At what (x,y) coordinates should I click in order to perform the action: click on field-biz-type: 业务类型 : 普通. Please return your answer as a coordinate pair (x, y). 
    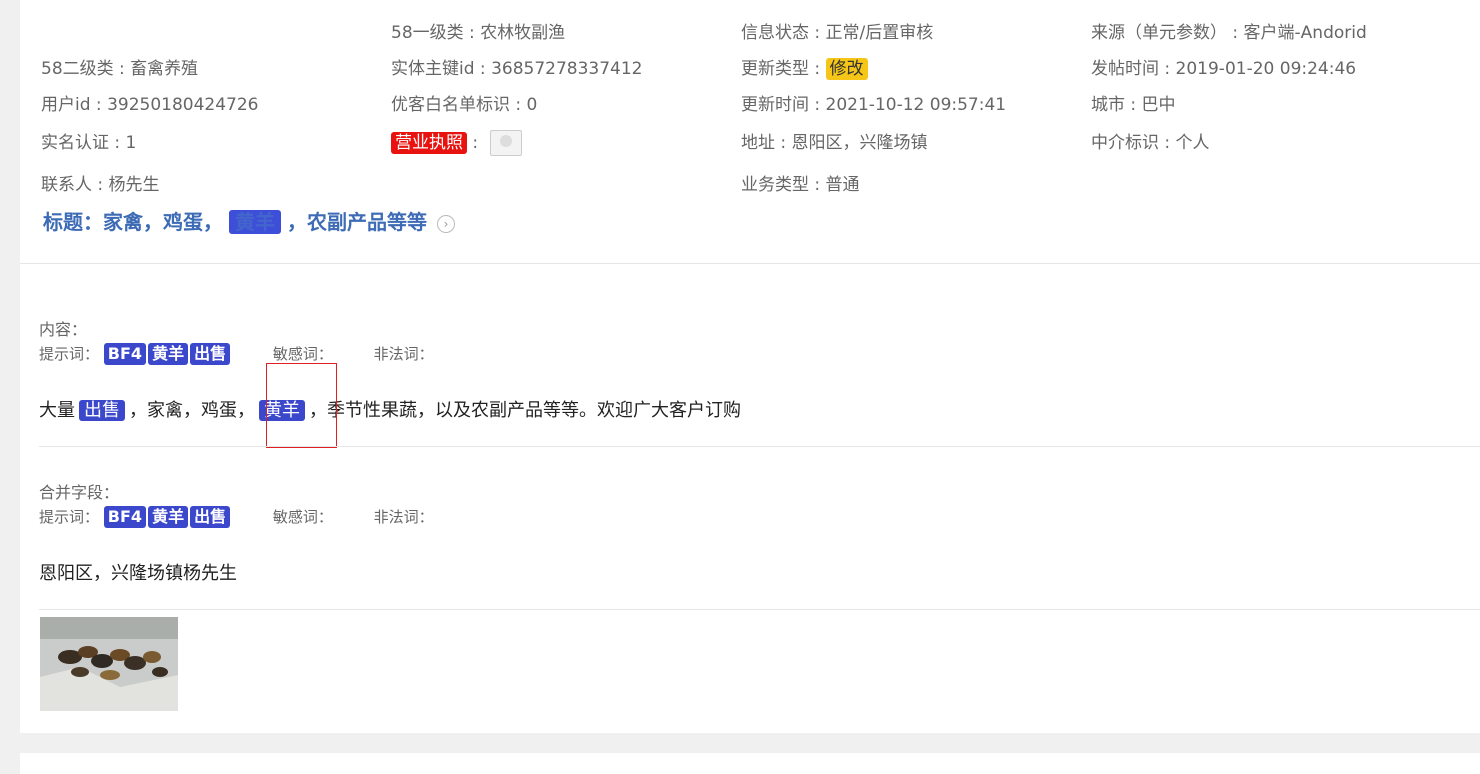
    Looking at the image, I should click on (800, 185).